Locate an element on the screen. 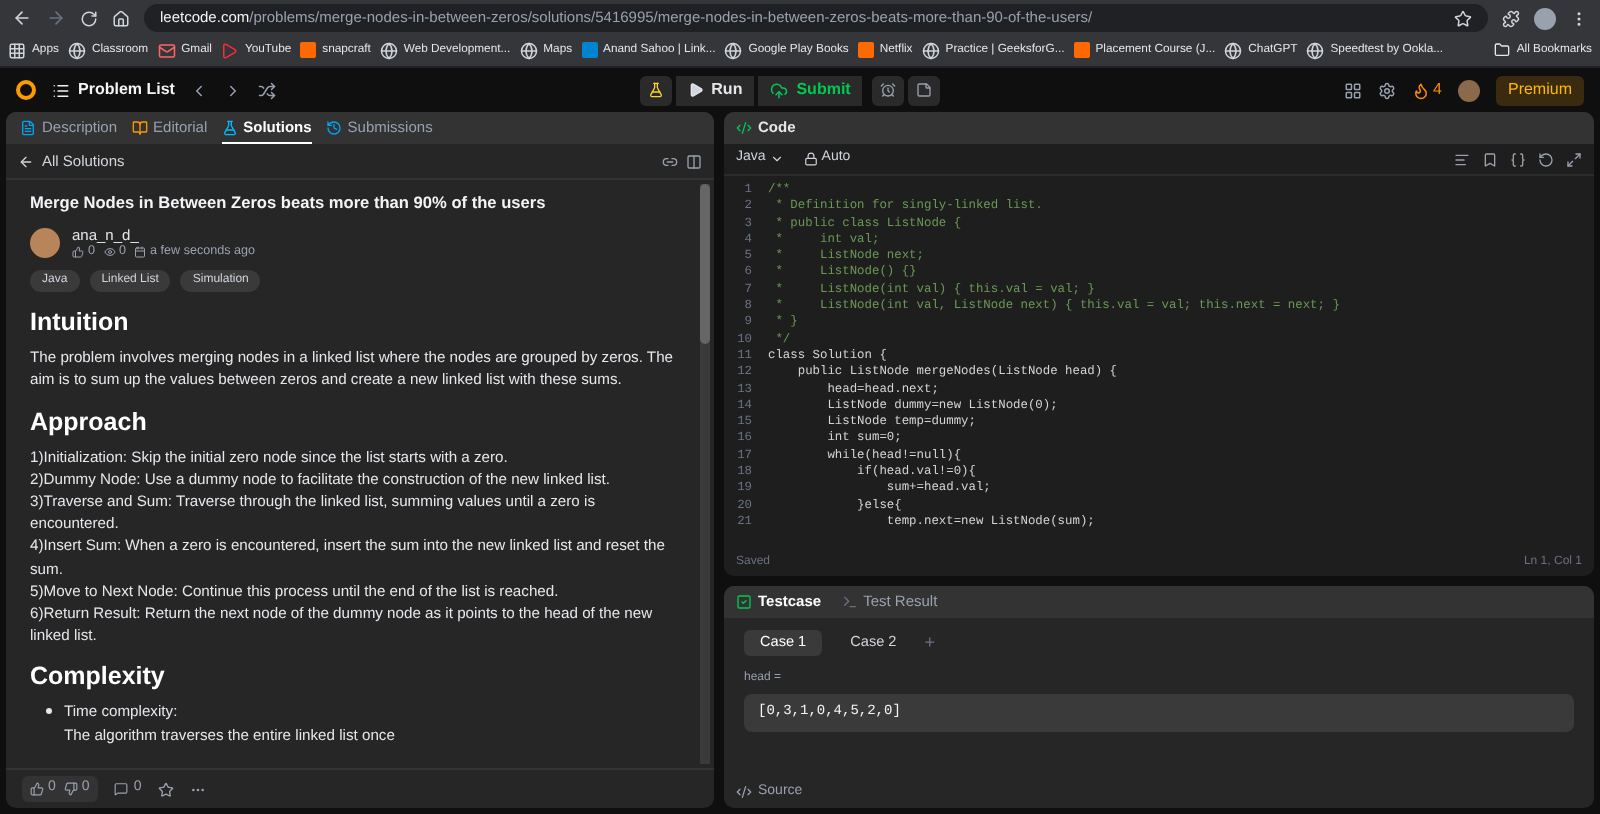 Image resolution: width=1600 pixels, height=814 pixels. settings-icon is located at coordinates (1386, 90).